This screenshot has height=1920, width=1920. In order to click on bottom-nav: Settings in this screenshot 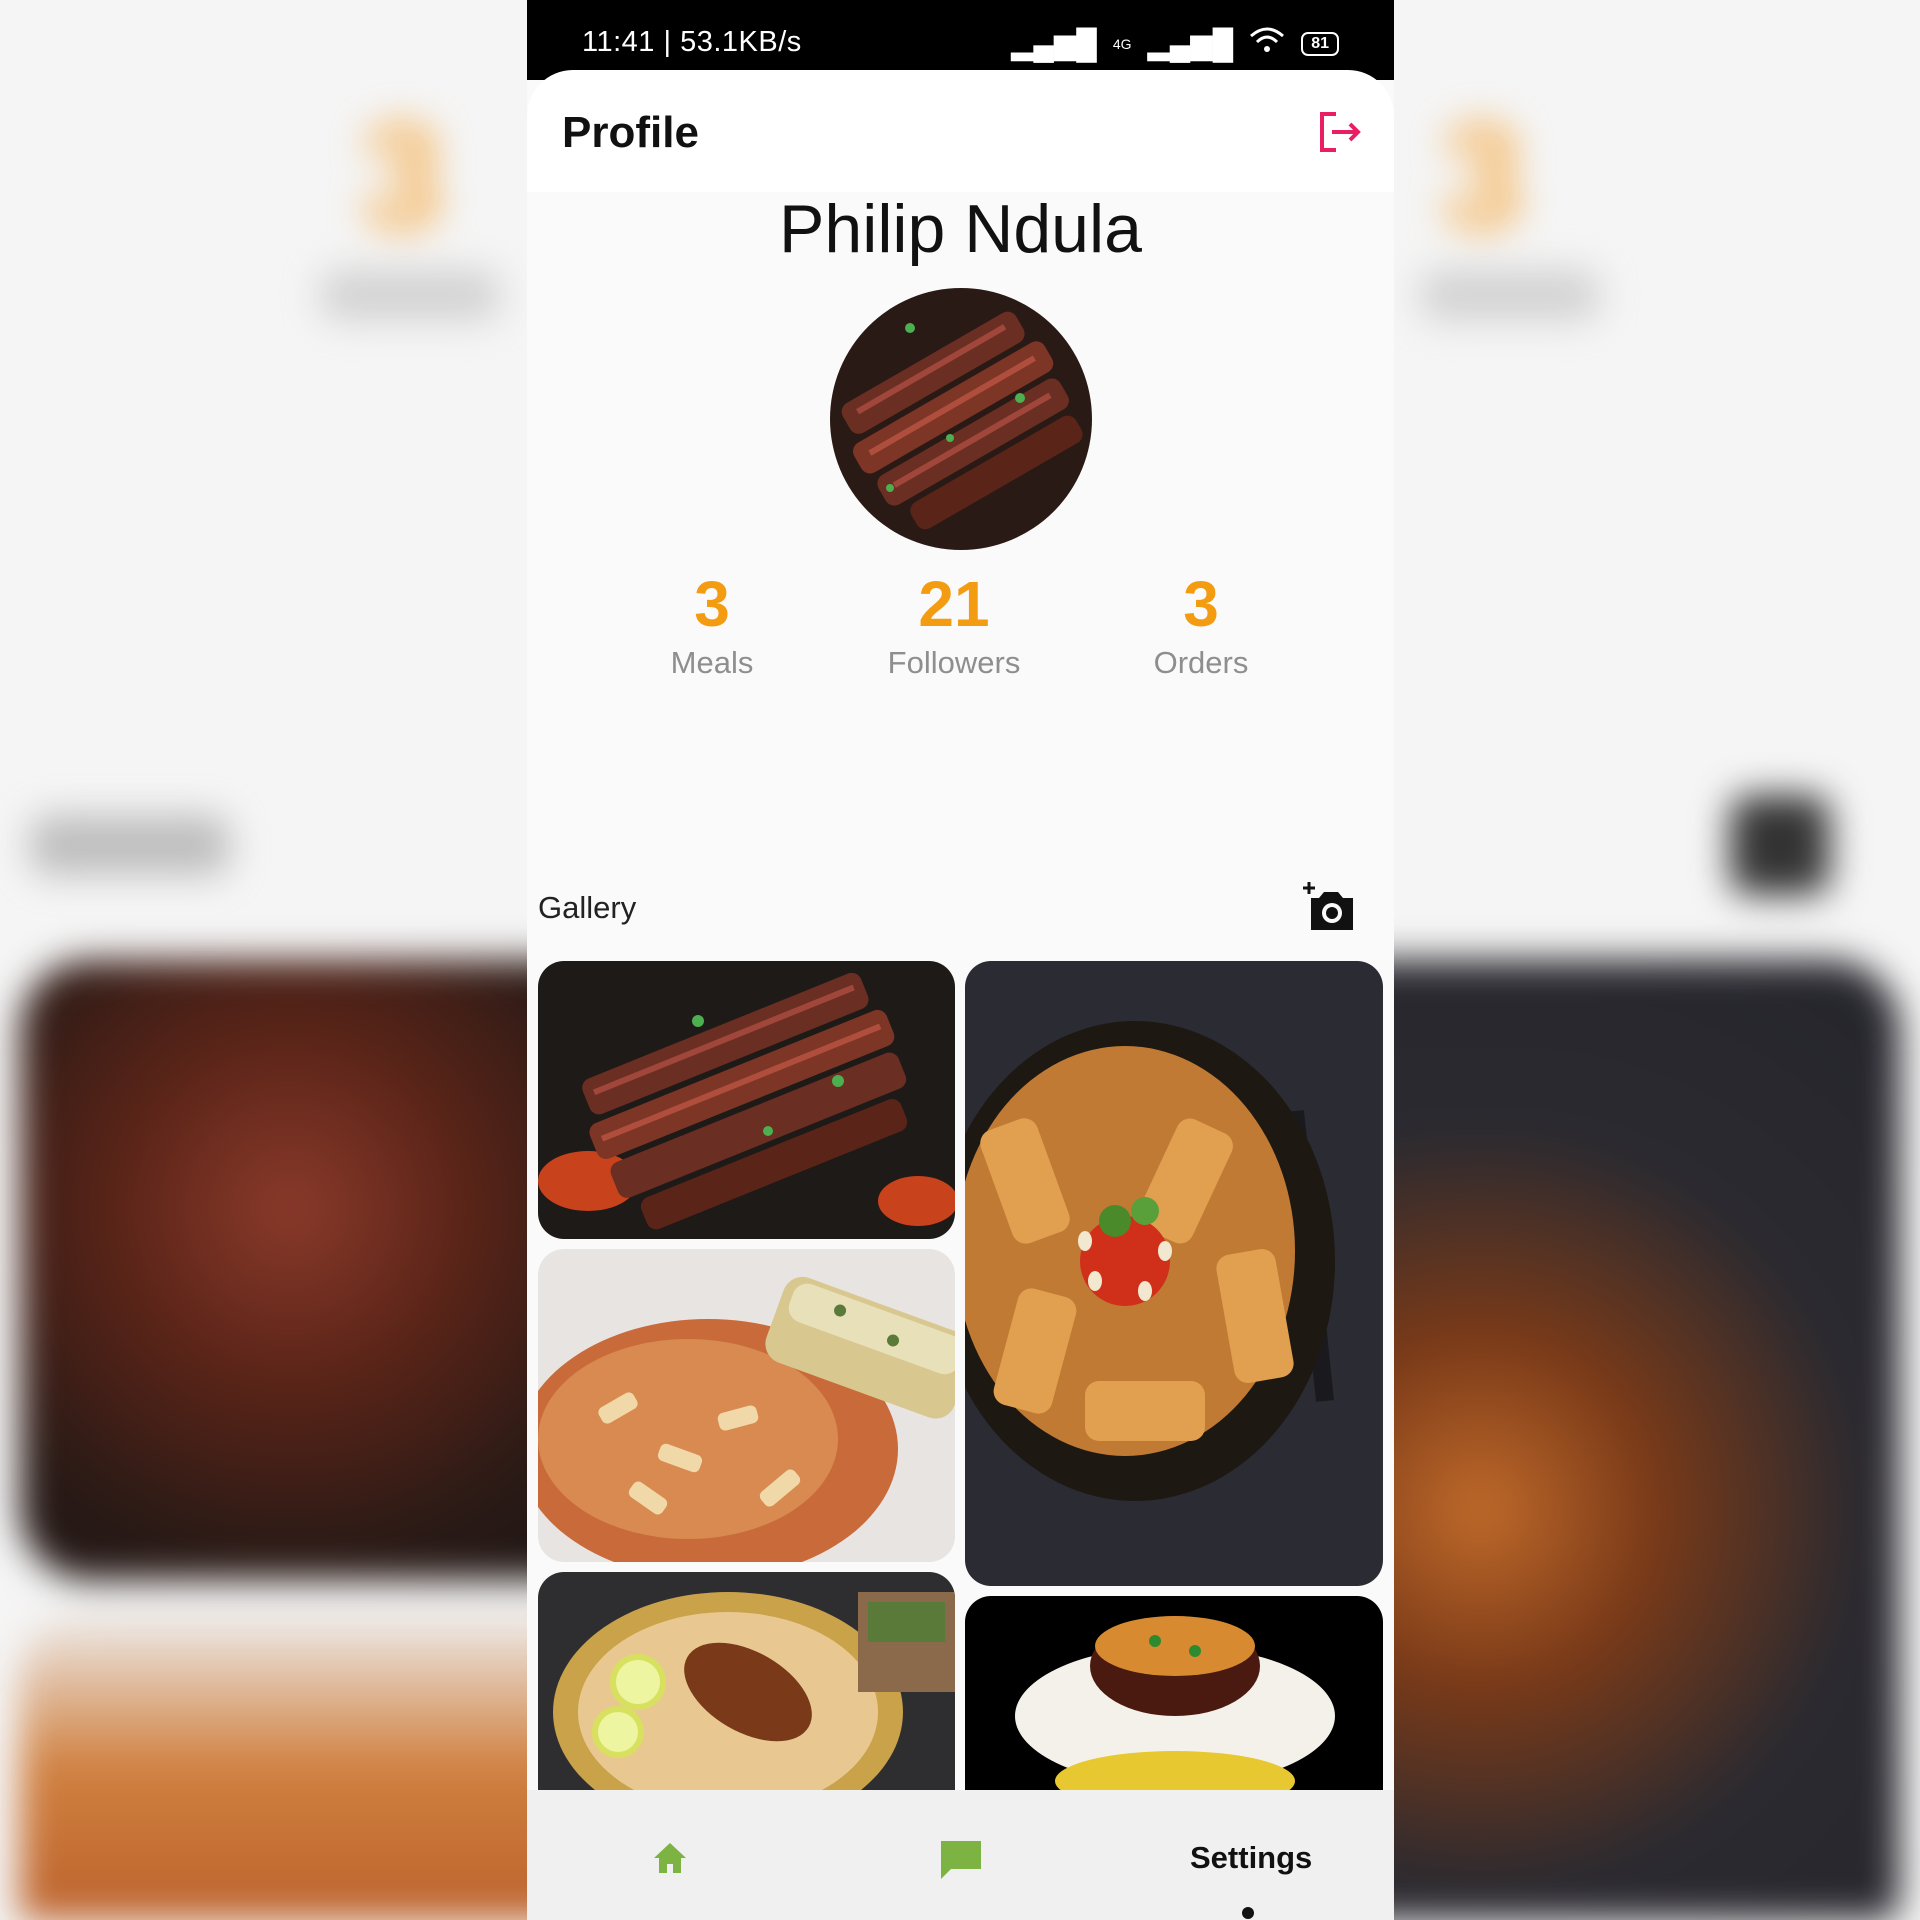, I will do `click(960, 1855)`.